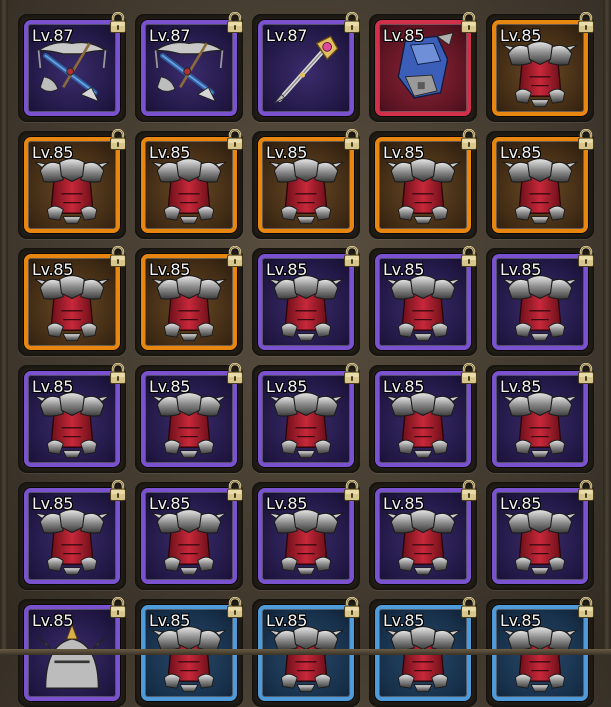 This screenshot has height=707, width=611. I want to click on equipment-item-staff: Lv.87, so click(306, 68).